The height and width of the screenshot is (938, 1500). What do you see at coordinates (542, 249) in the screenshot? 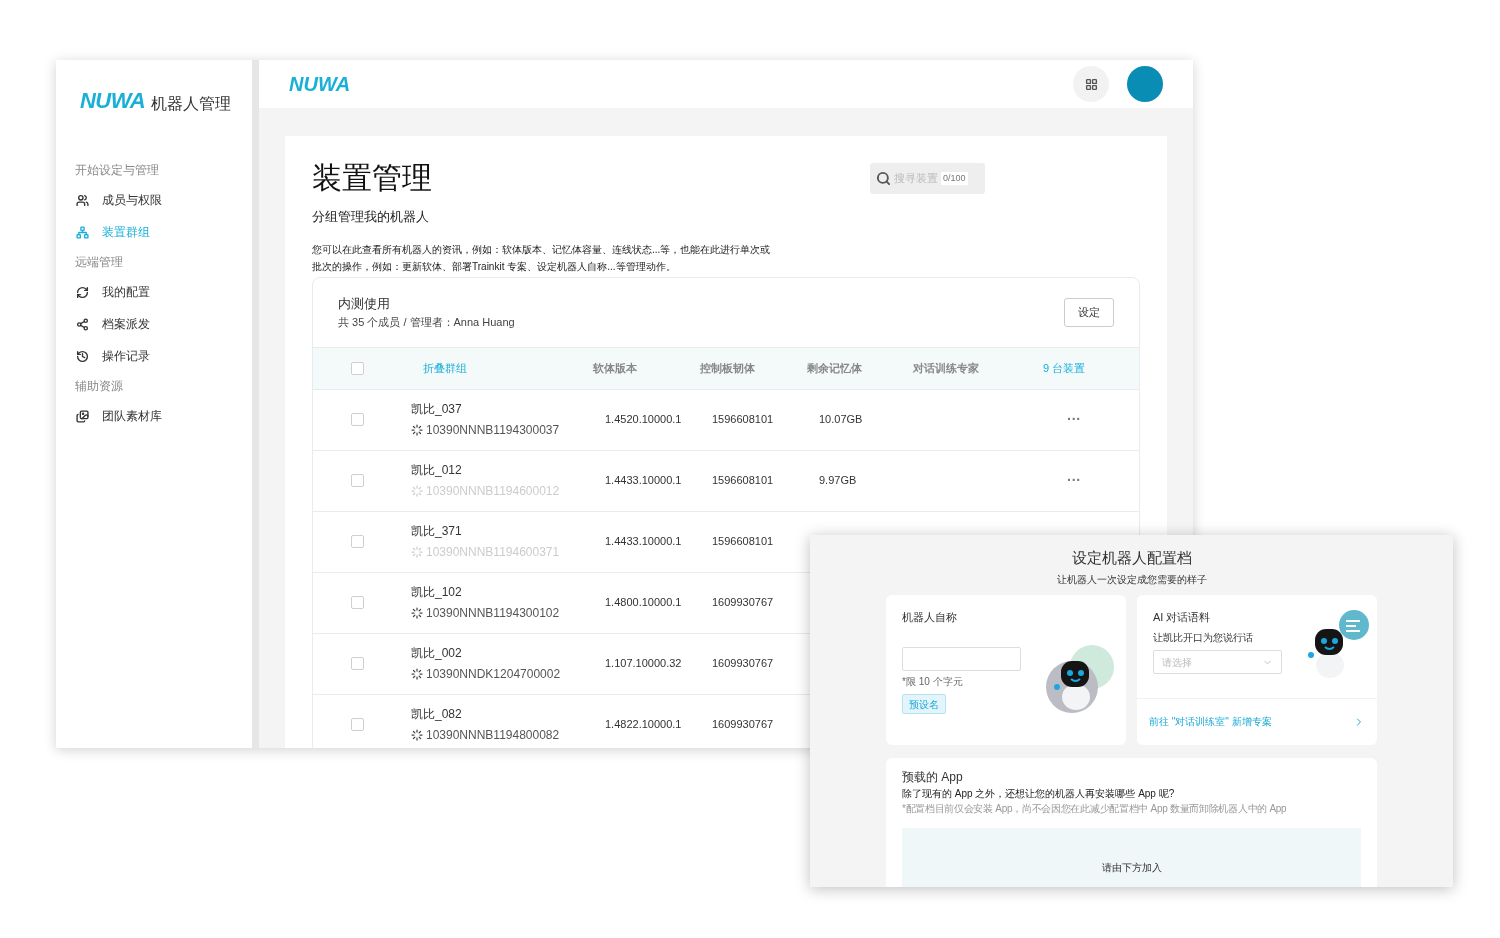
I see `description-text: 您可以在此查看所有机器人的资讯，例如：软体版本、记忆体容量、连线状态...等，也能在此进行单次或` at bounding box center [542, 249].